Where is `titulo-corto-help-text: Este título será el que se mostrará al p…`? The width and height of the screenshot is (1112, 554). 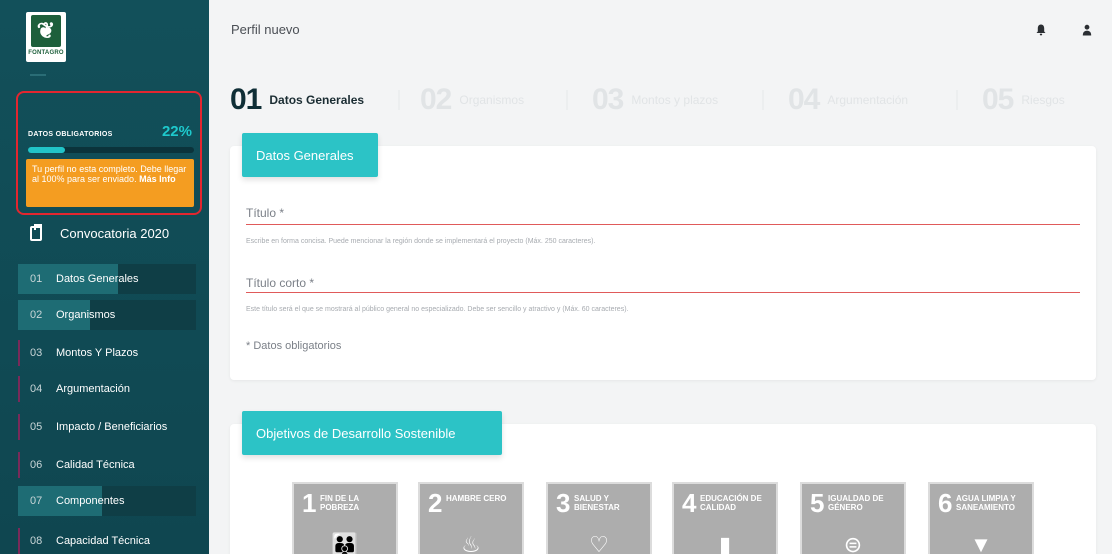 titulo-corto-help-text: Este título será el que se mostrará al p… is located at coordinates (437, 309).